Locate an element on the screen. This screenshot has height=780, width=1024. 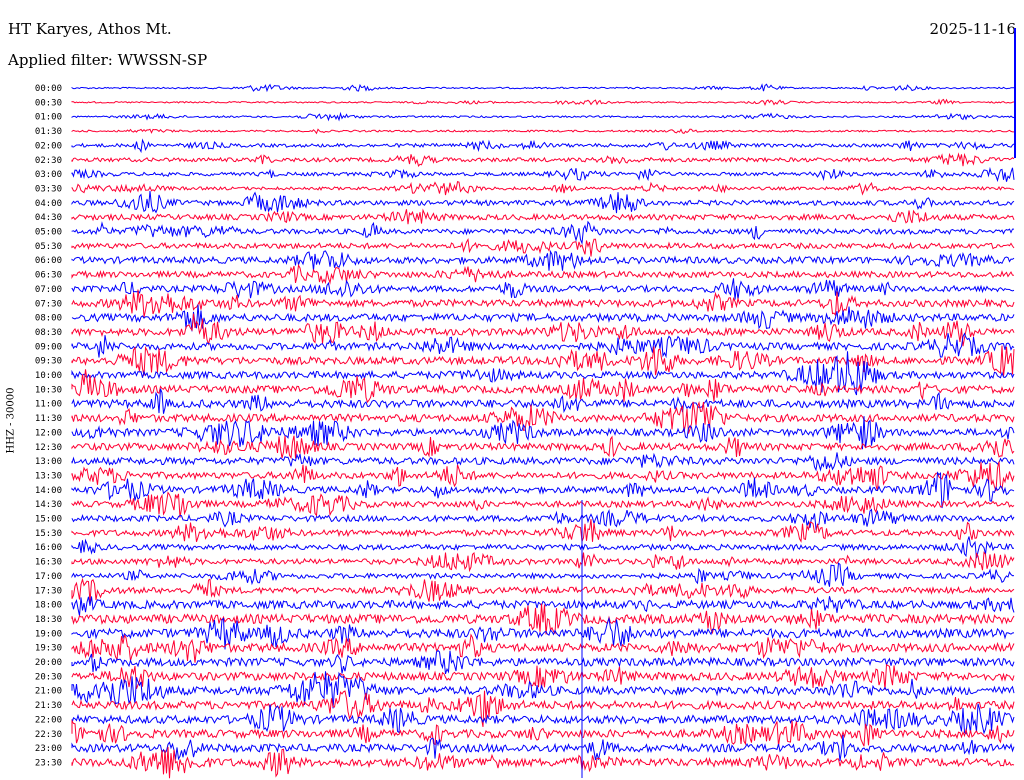
time-label: 12:00 is located at coordinates (48, 433).